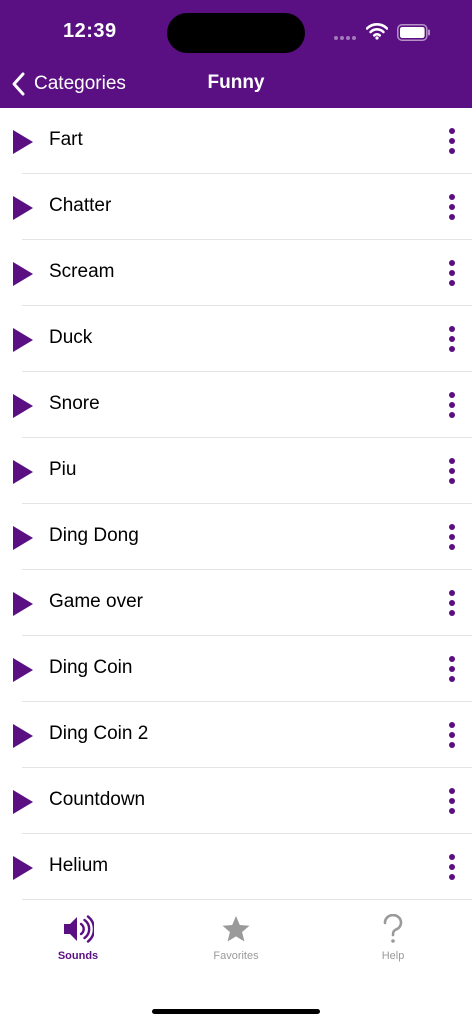 The height and width of the screenshot is (1024, 472). Describe the element at coordinates (90, 31) in the screenshot. I see `status-time: 12:39` at that location.